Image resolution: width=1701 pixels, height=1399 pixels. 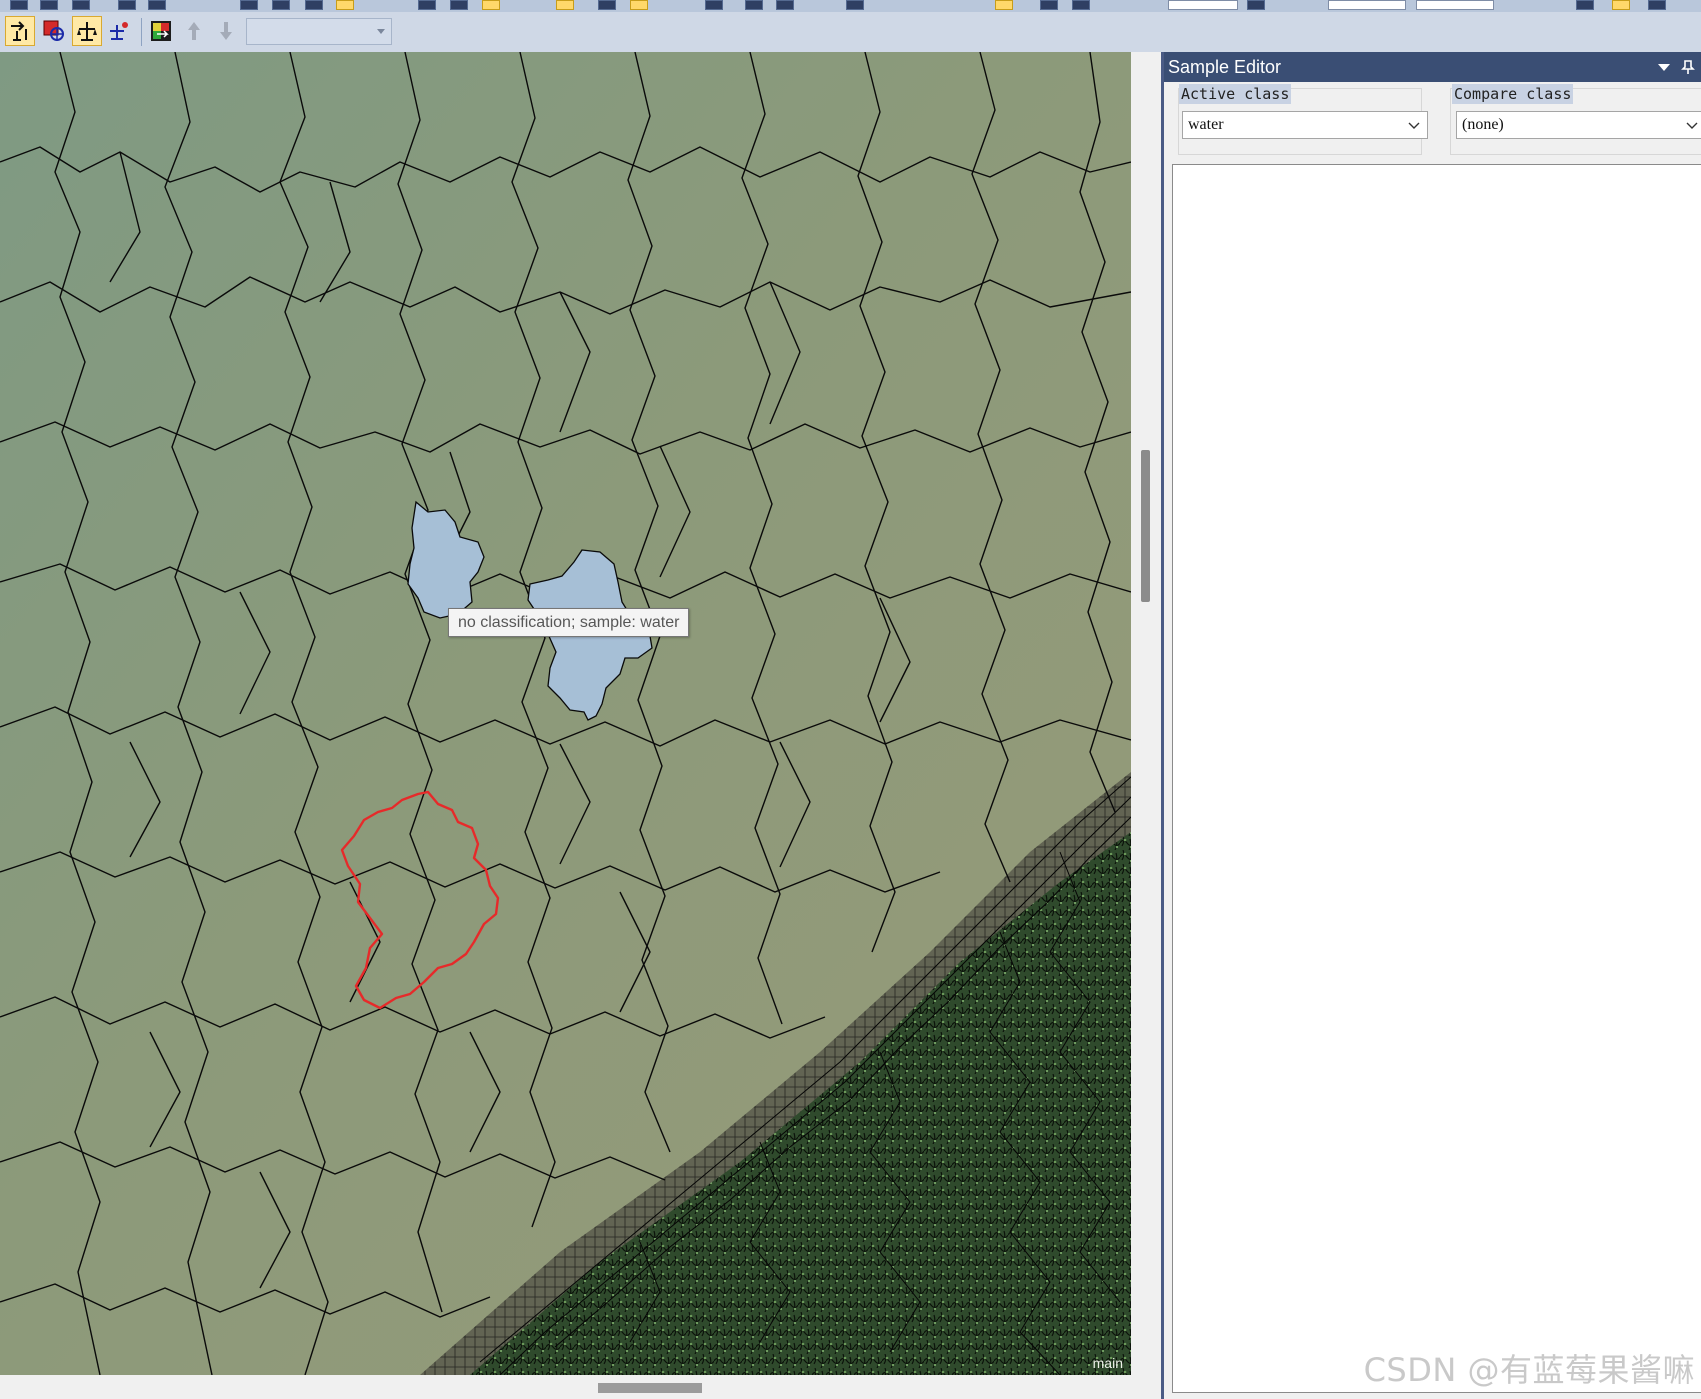 What do you see at coordinates (1578, 125) in the screenshot?
I see `compare-class-select: (none)` at bounding box center [1578, 125].